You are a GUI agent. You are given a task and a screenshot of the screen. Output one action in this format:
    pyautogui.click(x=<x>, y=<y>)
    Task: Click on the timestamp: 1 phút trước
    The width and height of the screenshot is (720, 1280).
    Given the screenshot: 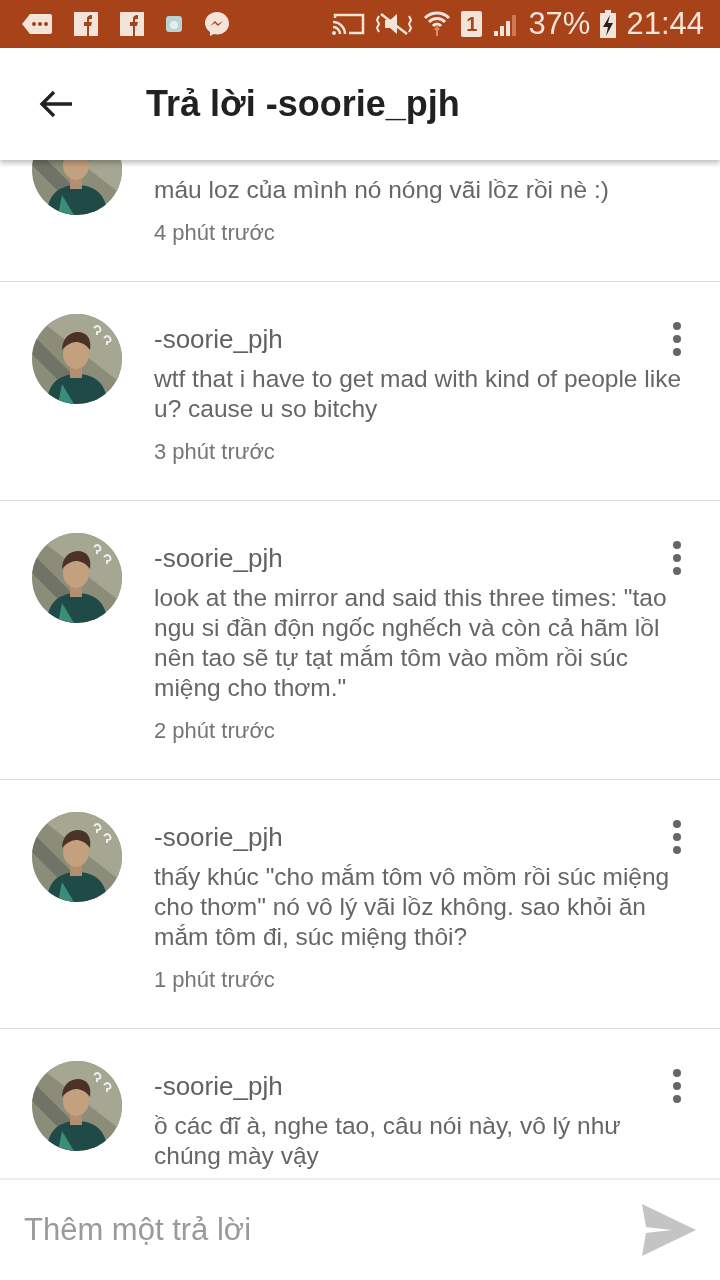 What is the action you would take?
    pyautogui.click(x=215, y=980)
    